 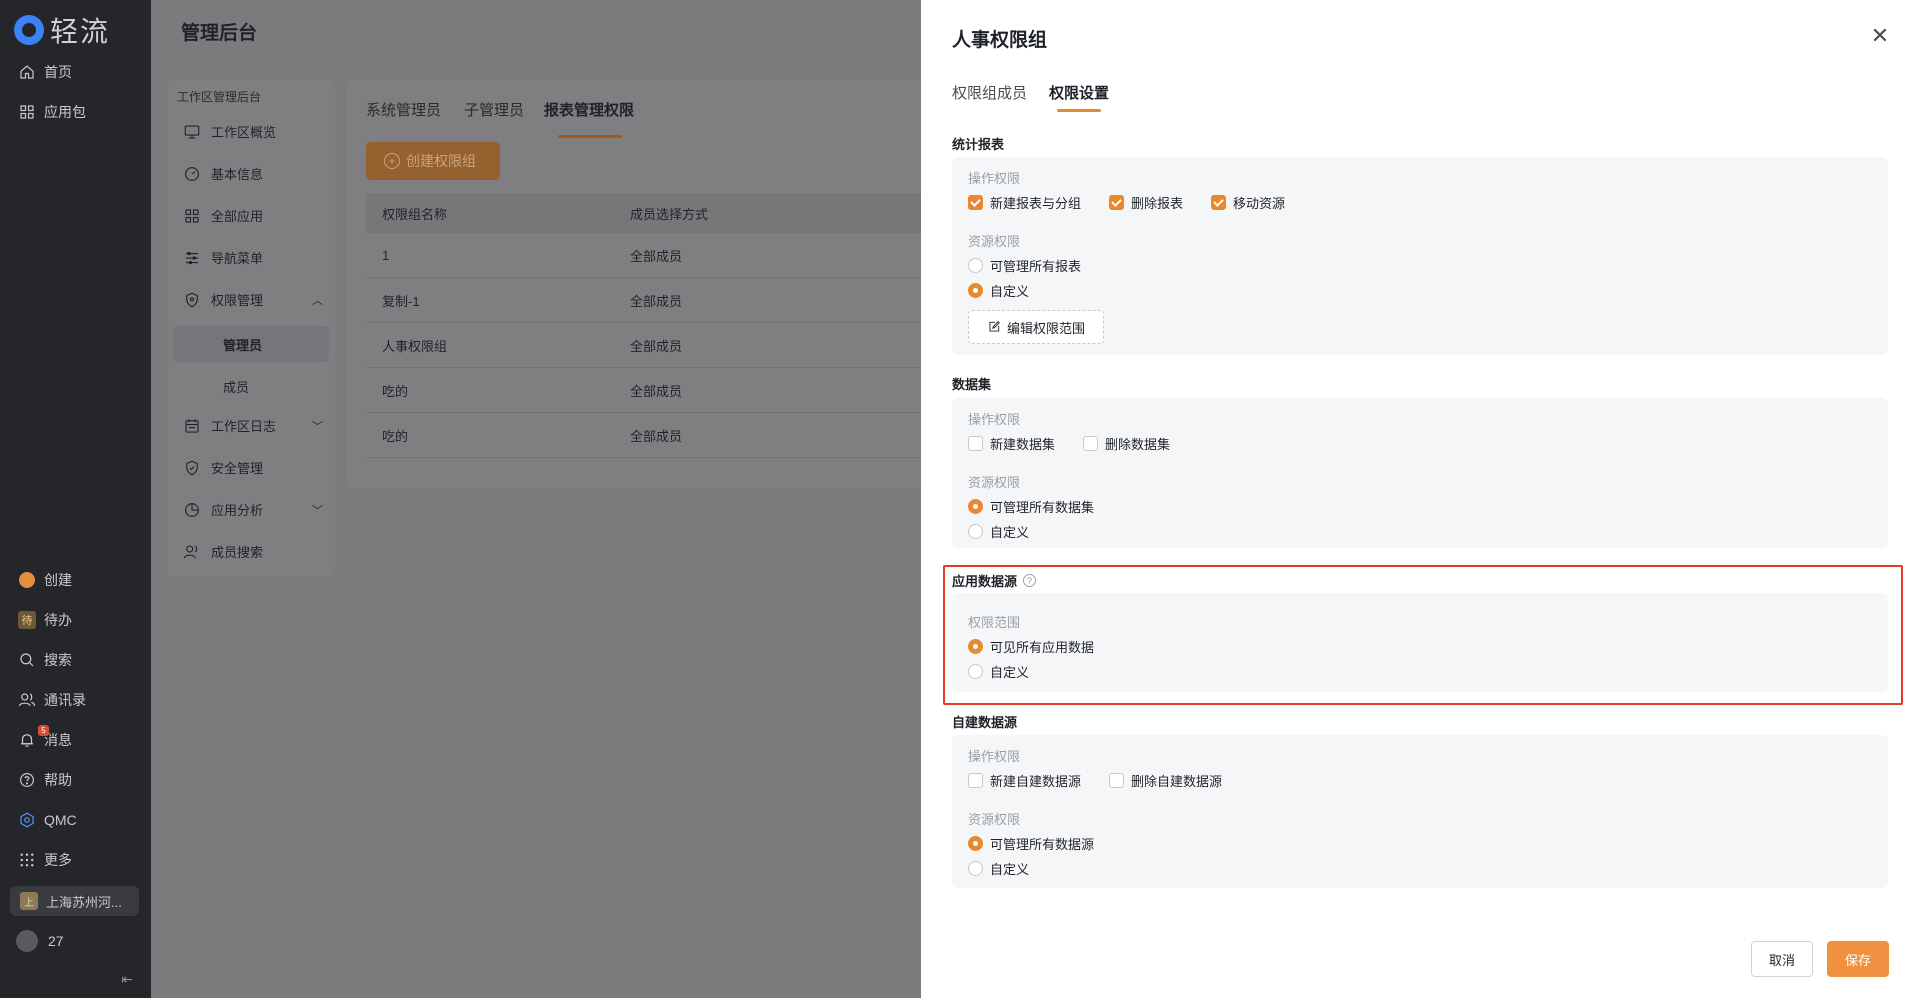 What do you see at coordinates (40, 941) in the screenshot?
I see `user-profile: 27` at bounding box center [40, 941].